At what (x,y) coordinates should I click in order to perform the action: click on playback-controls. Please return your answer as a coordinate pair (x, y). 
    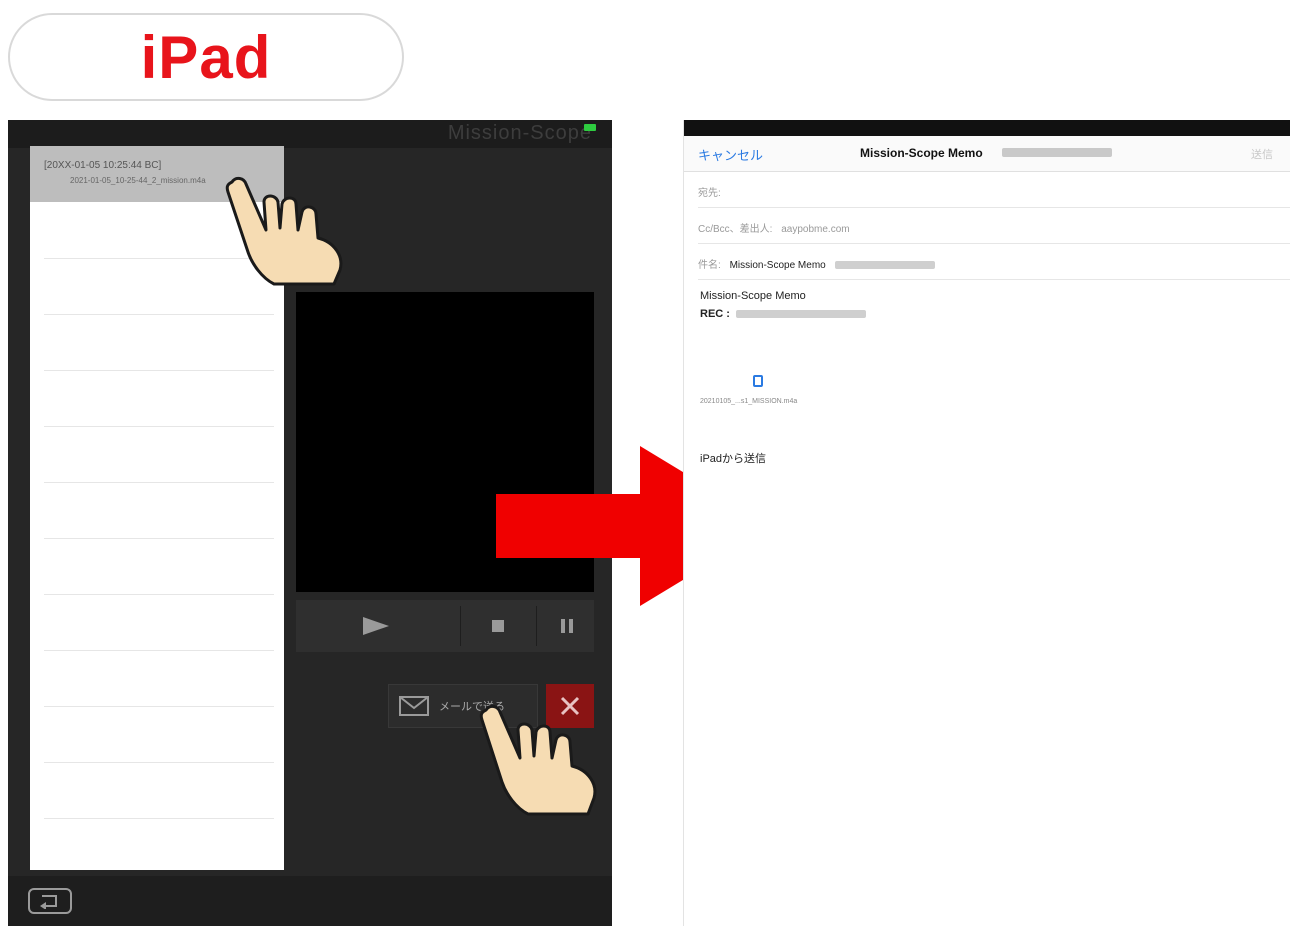
    Looking at the image, I should click on (445, 626).